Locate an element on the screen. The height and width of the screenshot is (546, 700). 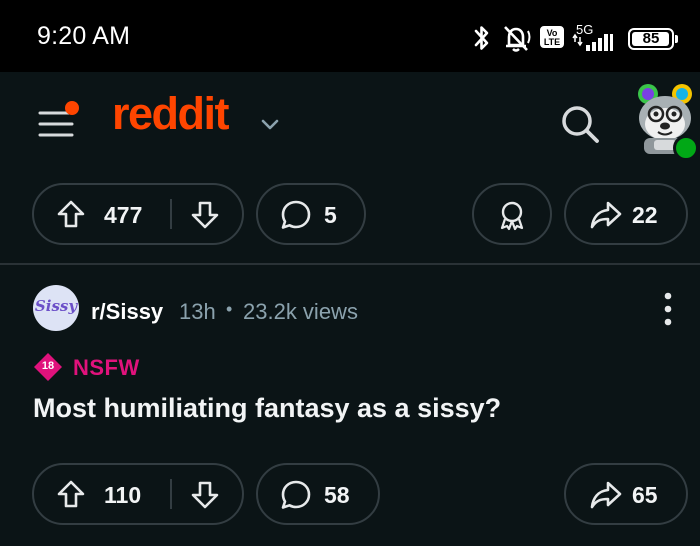
award-button is located at coordinates (512, 214).